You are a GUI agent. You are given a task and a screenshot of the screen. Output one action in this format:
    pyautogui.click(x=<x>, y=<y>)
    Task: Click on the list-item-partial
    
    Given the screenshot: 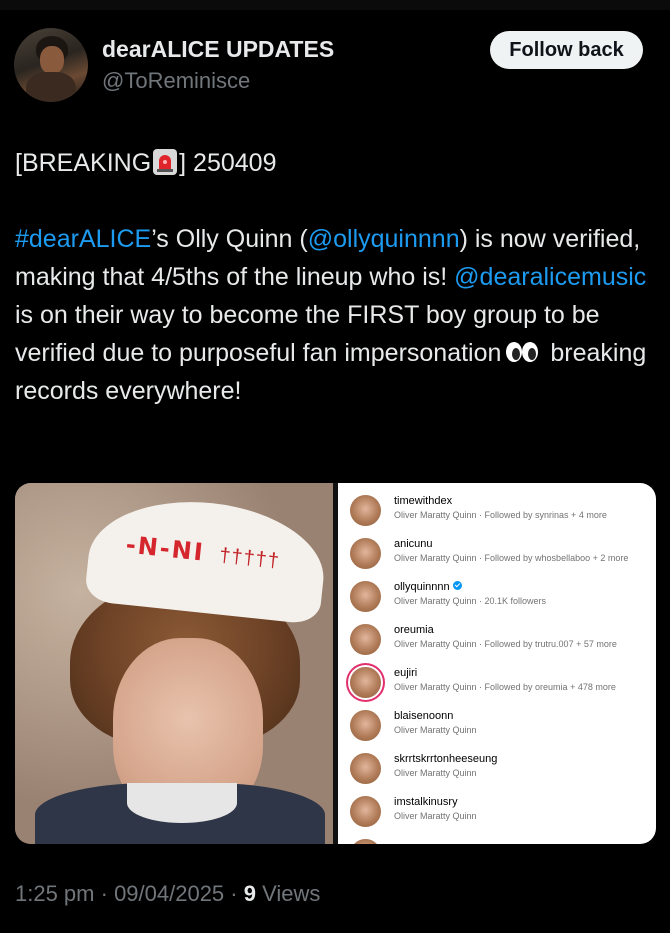 What is the action you would take?
    pyautogui.click(x=497, y=839)
    